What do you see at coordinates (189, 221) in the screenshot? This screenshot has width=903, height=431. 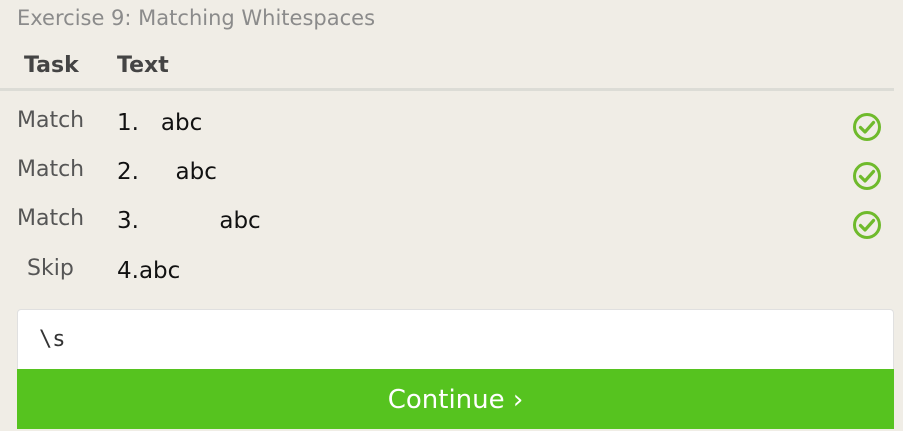 I see `test-string: 3. abc` at bounding box center [189, 221].